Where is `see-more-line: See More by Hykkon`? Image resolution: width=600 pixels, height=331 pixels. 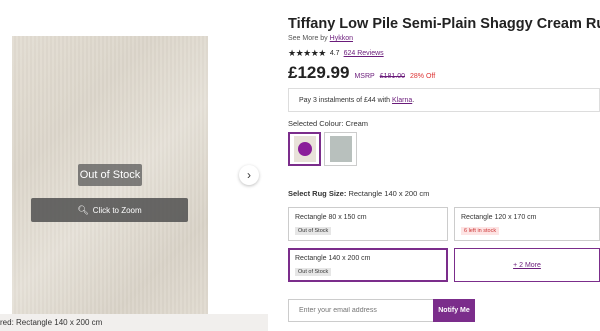
see-more-line: See More by Hykkon is located at coordinates (320, 38).